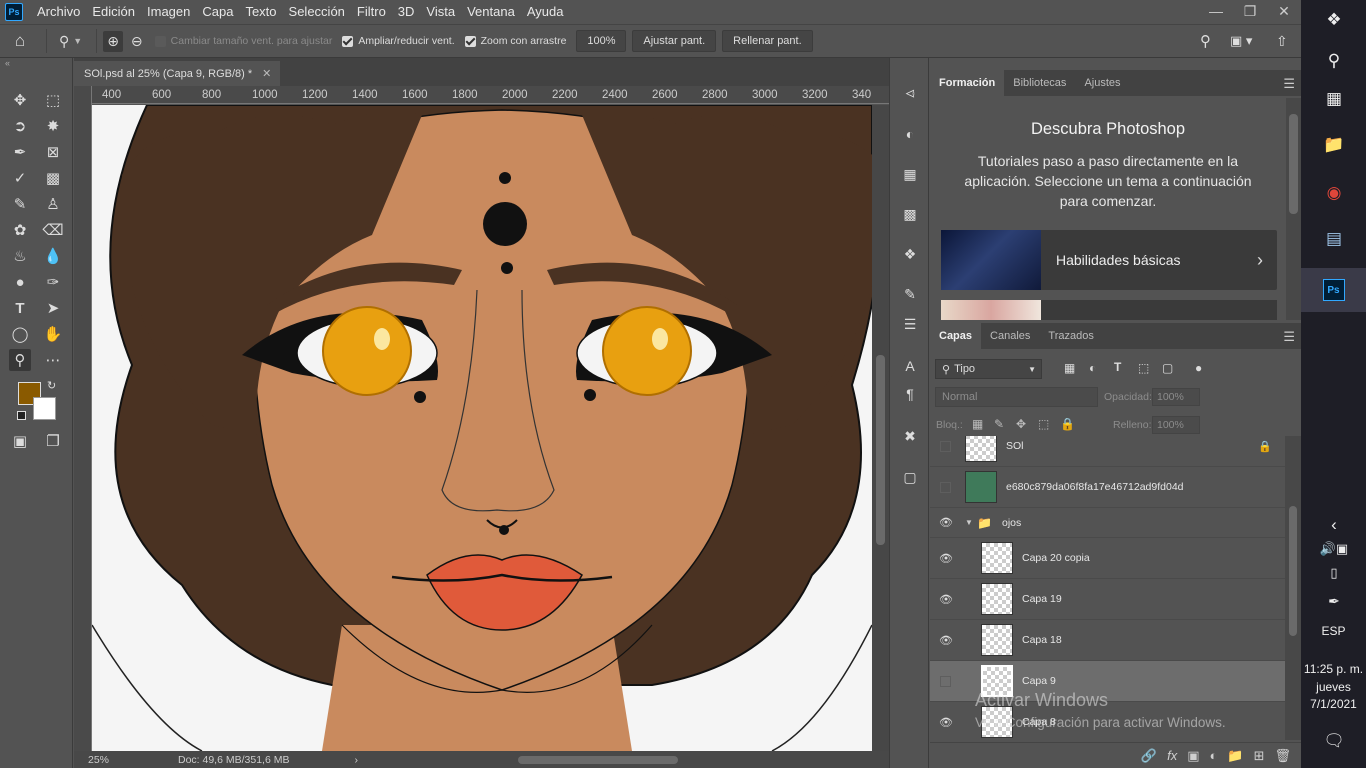 This screenshot has width=1366, height=768. I want to click on canvas-vertical-scrollbar, so click(880, 428).